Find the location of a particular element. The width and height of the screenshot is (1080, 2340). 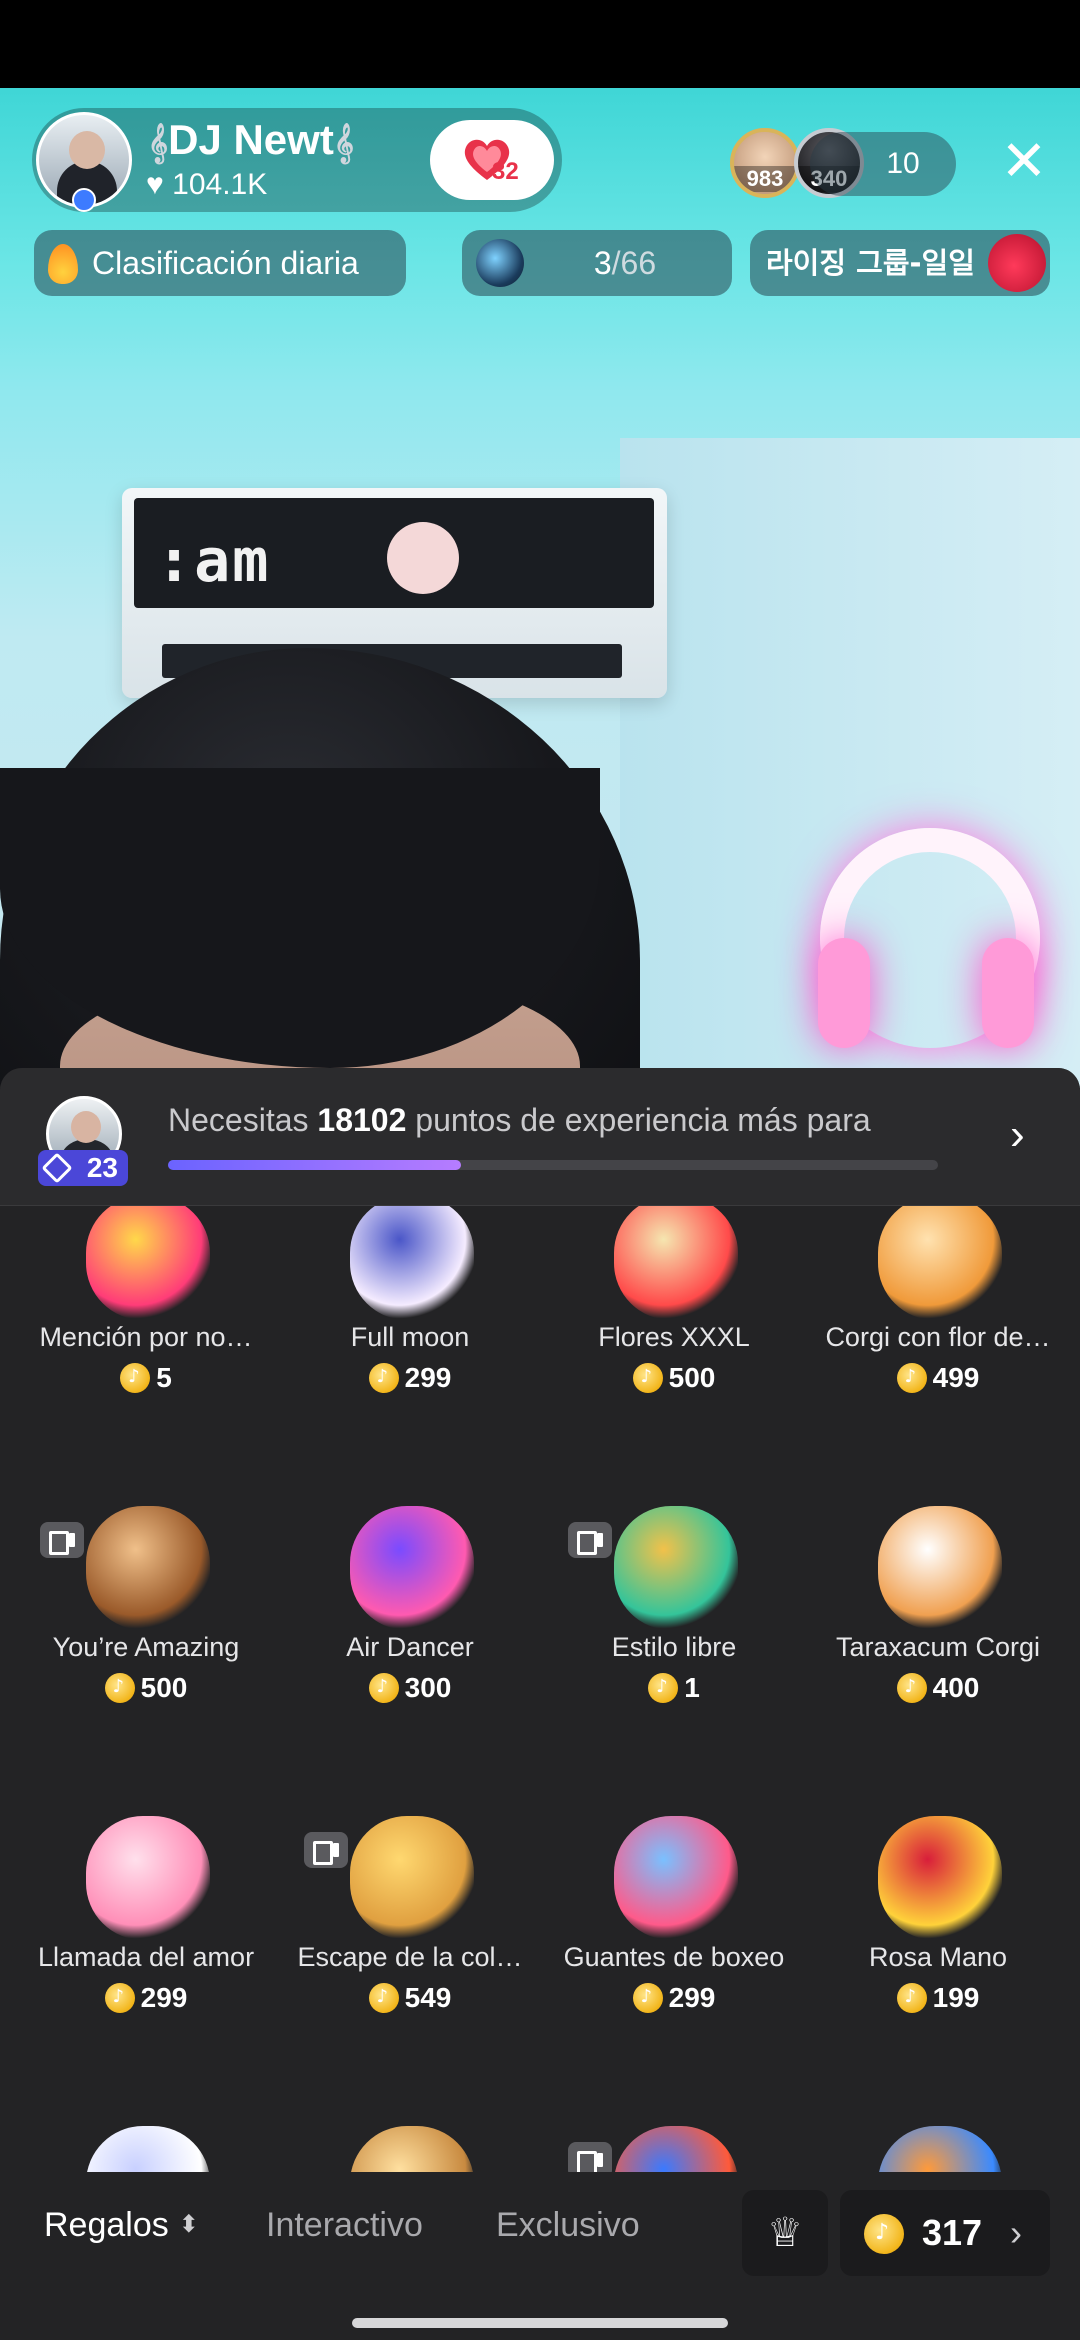

daily-ranking-chip: Clasificación diaria is located at coordinates (220, 263).